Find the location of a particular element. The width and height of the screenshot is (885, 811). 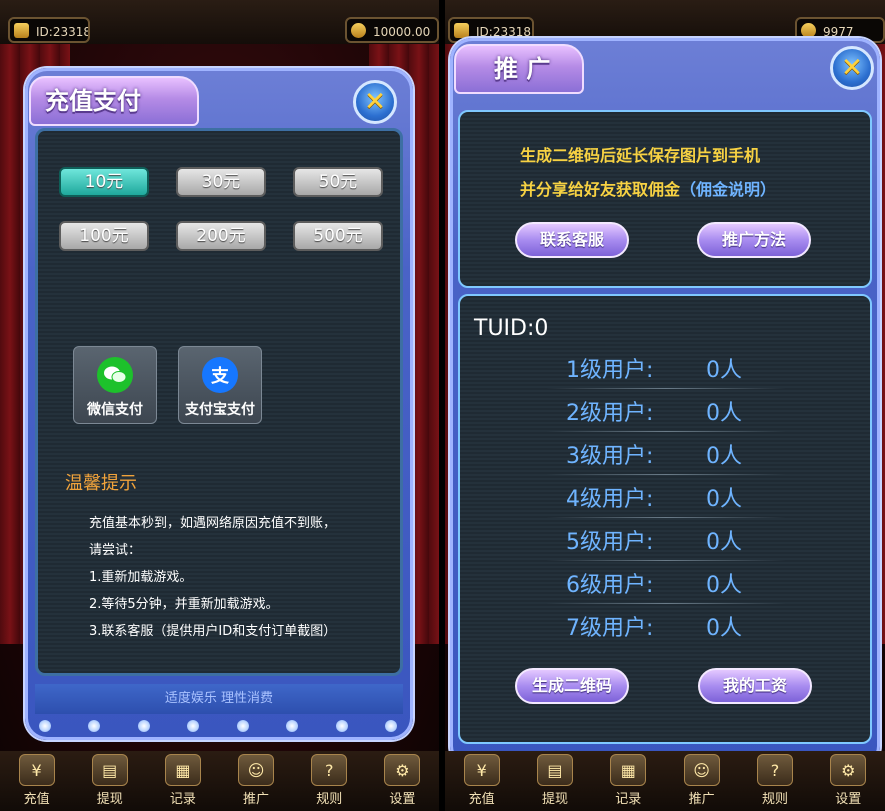

amount-option-500: 500元 is located at coordinates (338, 236).